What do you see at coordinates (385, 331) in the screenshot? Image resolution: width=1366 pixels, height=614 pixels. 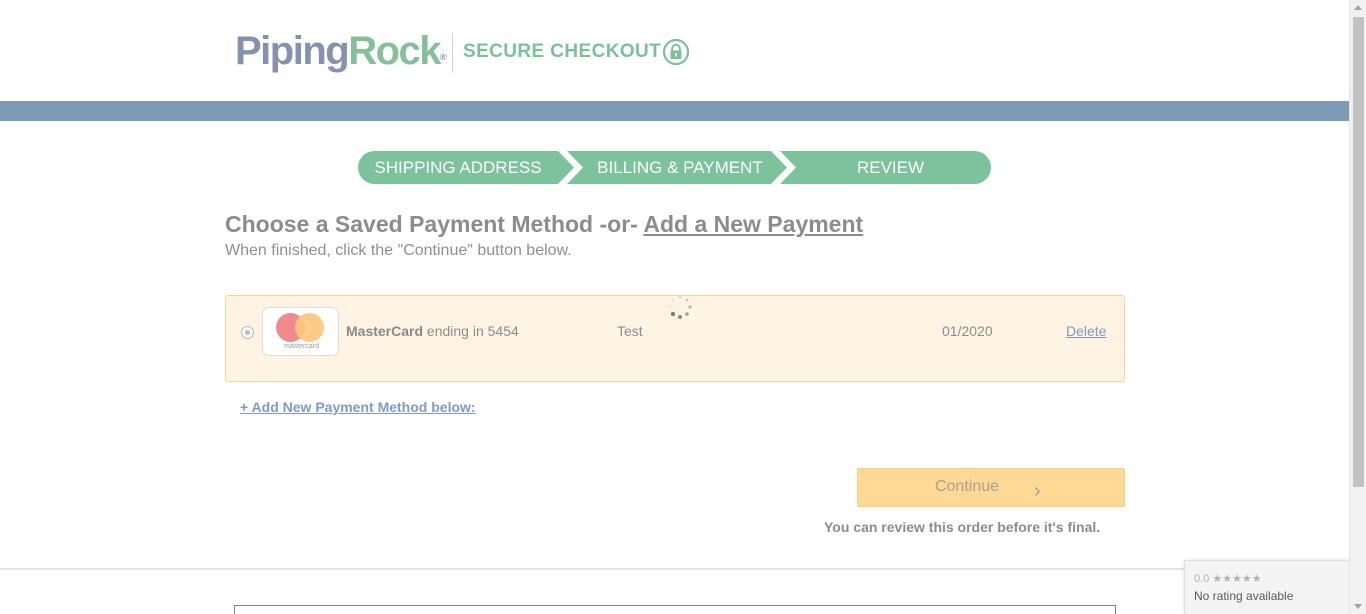 I see `card-brand: MasterCard` at bounding box center [385, 331].